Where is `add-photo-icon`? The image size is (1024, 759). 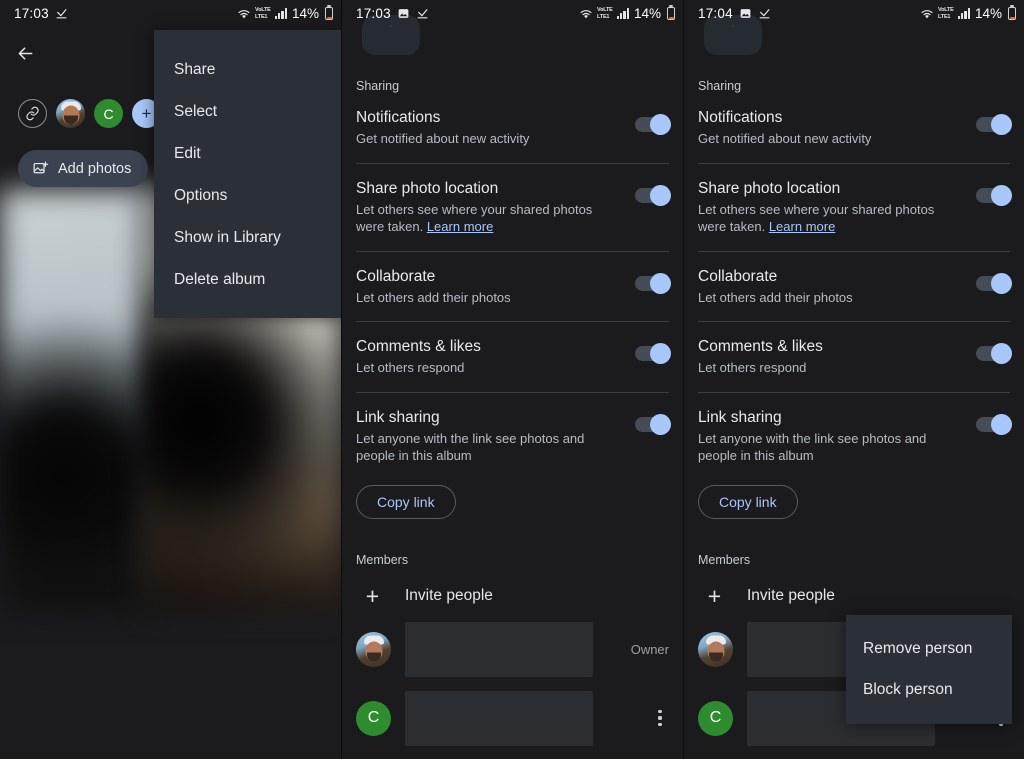 add-photo-icon is located at coordinates (40, 168).